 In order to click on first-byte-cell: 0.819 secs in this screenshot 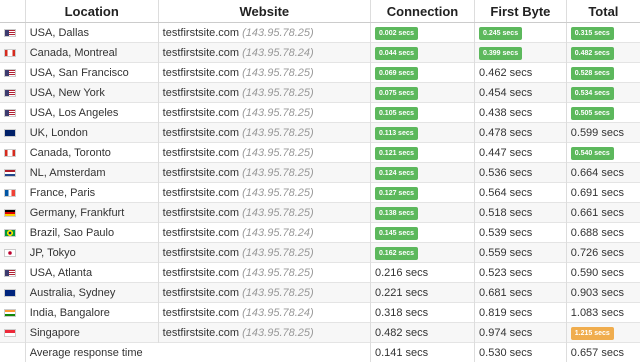, I will do `click(521, 313)`.